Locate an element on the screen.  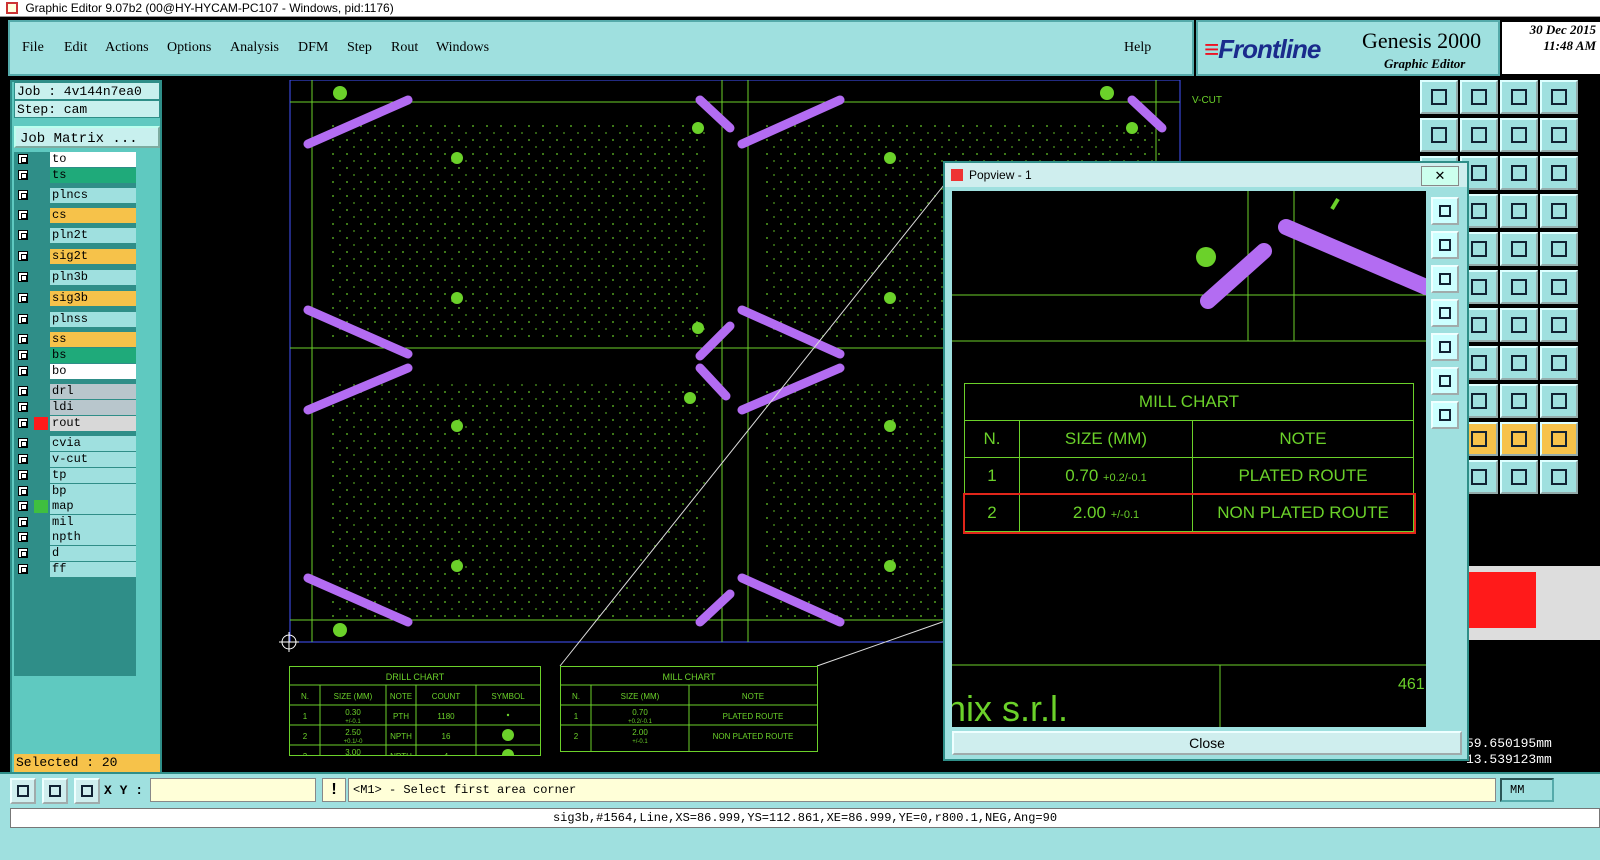
layer-row-map: map is located at coordinates (75, 506).